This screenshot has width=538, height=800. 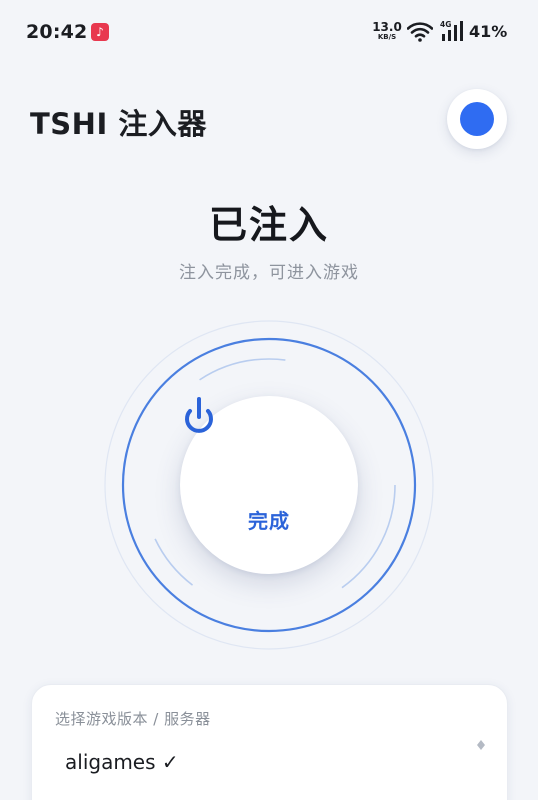 What do you see at coordinates (387, 27) in the screenshot?
I see `network-speed-value: 13.0` at bounding box center [387, 27].